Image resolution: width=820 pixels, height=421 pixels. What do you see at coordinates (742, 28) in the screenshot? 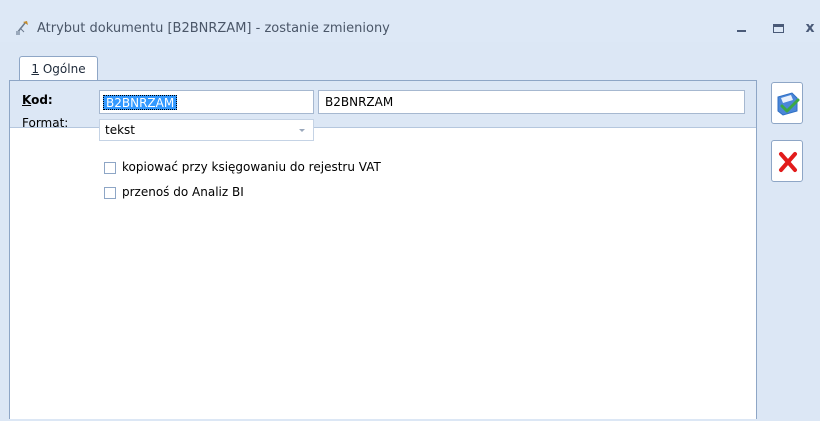
I see `minimize-button` at bounding box center [742, 28].